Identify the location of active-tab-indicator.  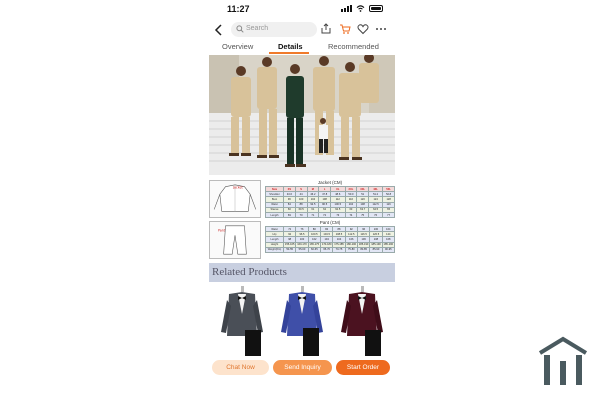
(289, 53).